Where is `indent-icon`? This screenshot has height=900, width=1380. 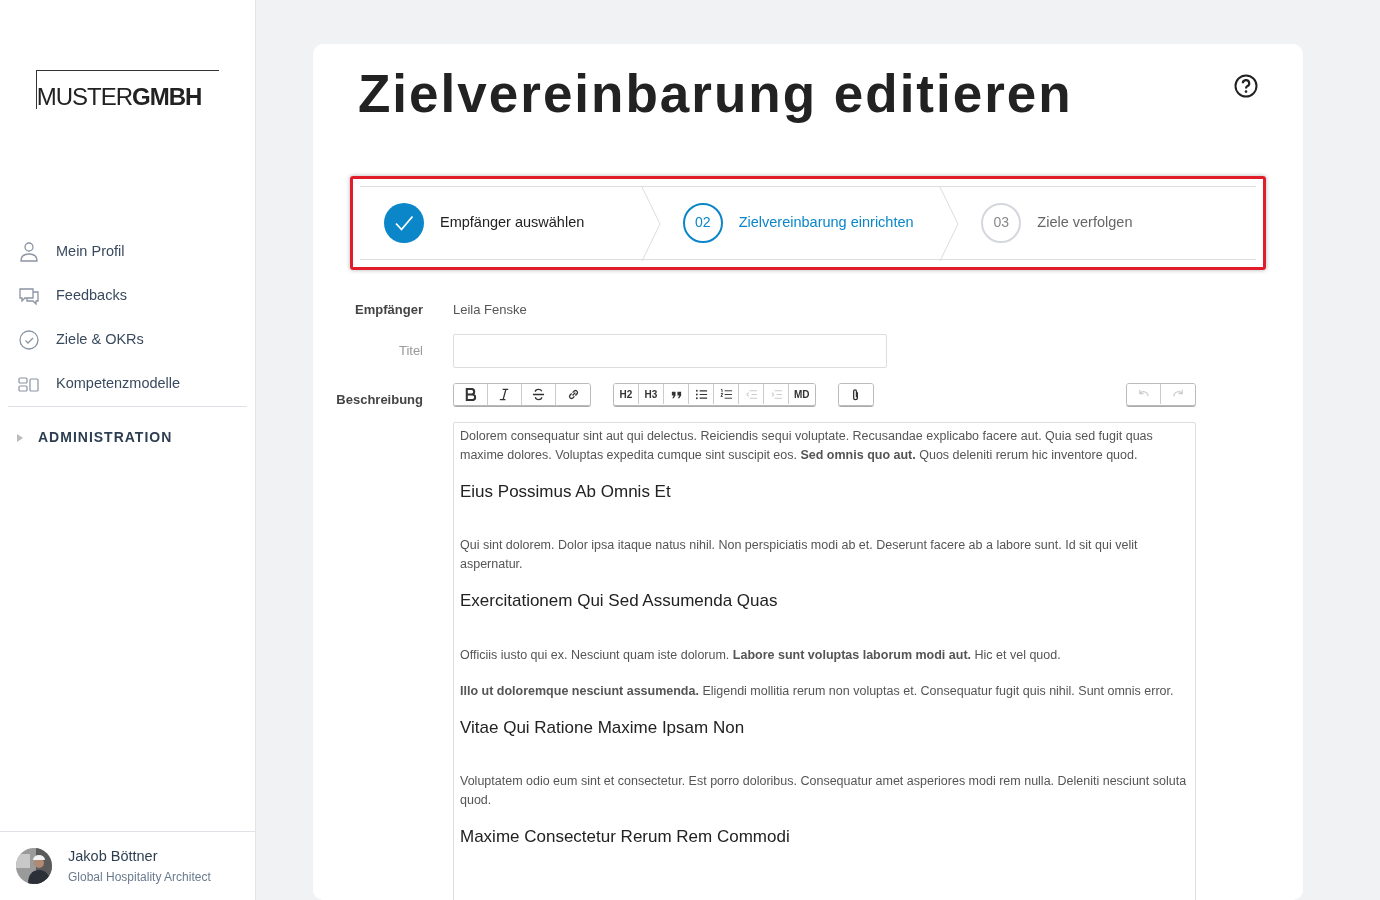 indent-icon is located at coordinates (776, 394).